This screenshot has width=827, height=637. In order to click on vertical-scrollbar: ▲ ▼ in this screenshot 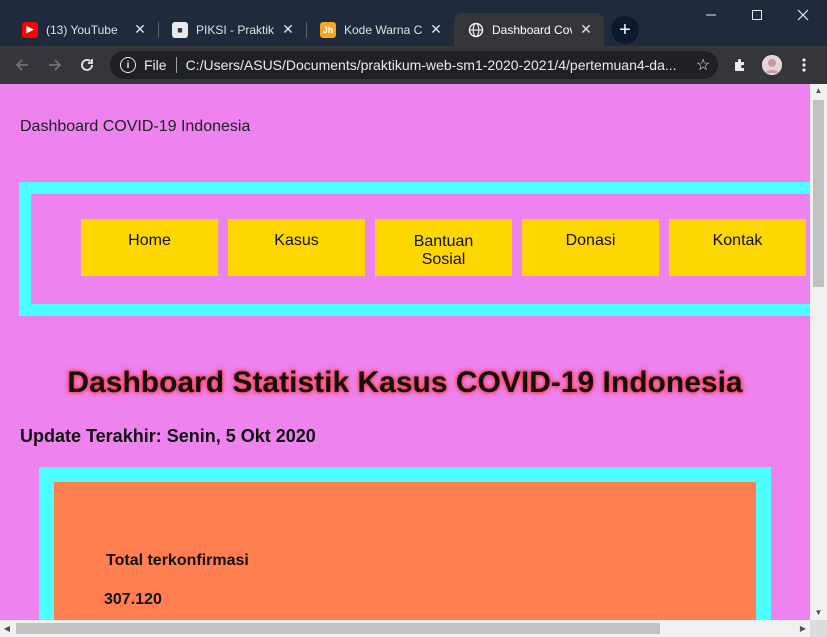, I will do `click(818, 352)`.